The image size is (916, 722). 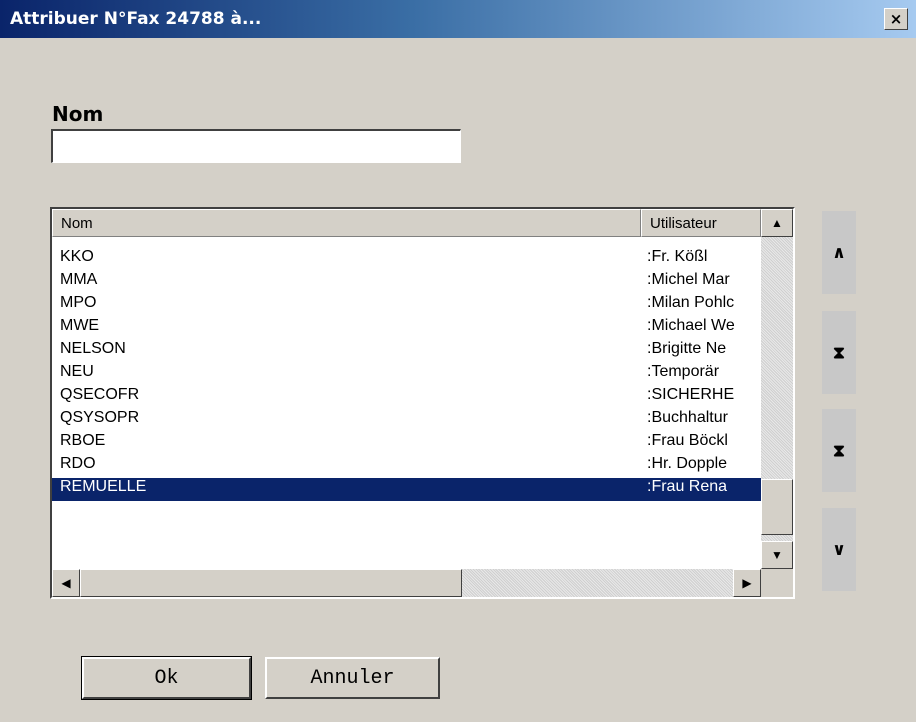 I want to click on column-header-nom: Nom, so click(x=346, y=223).